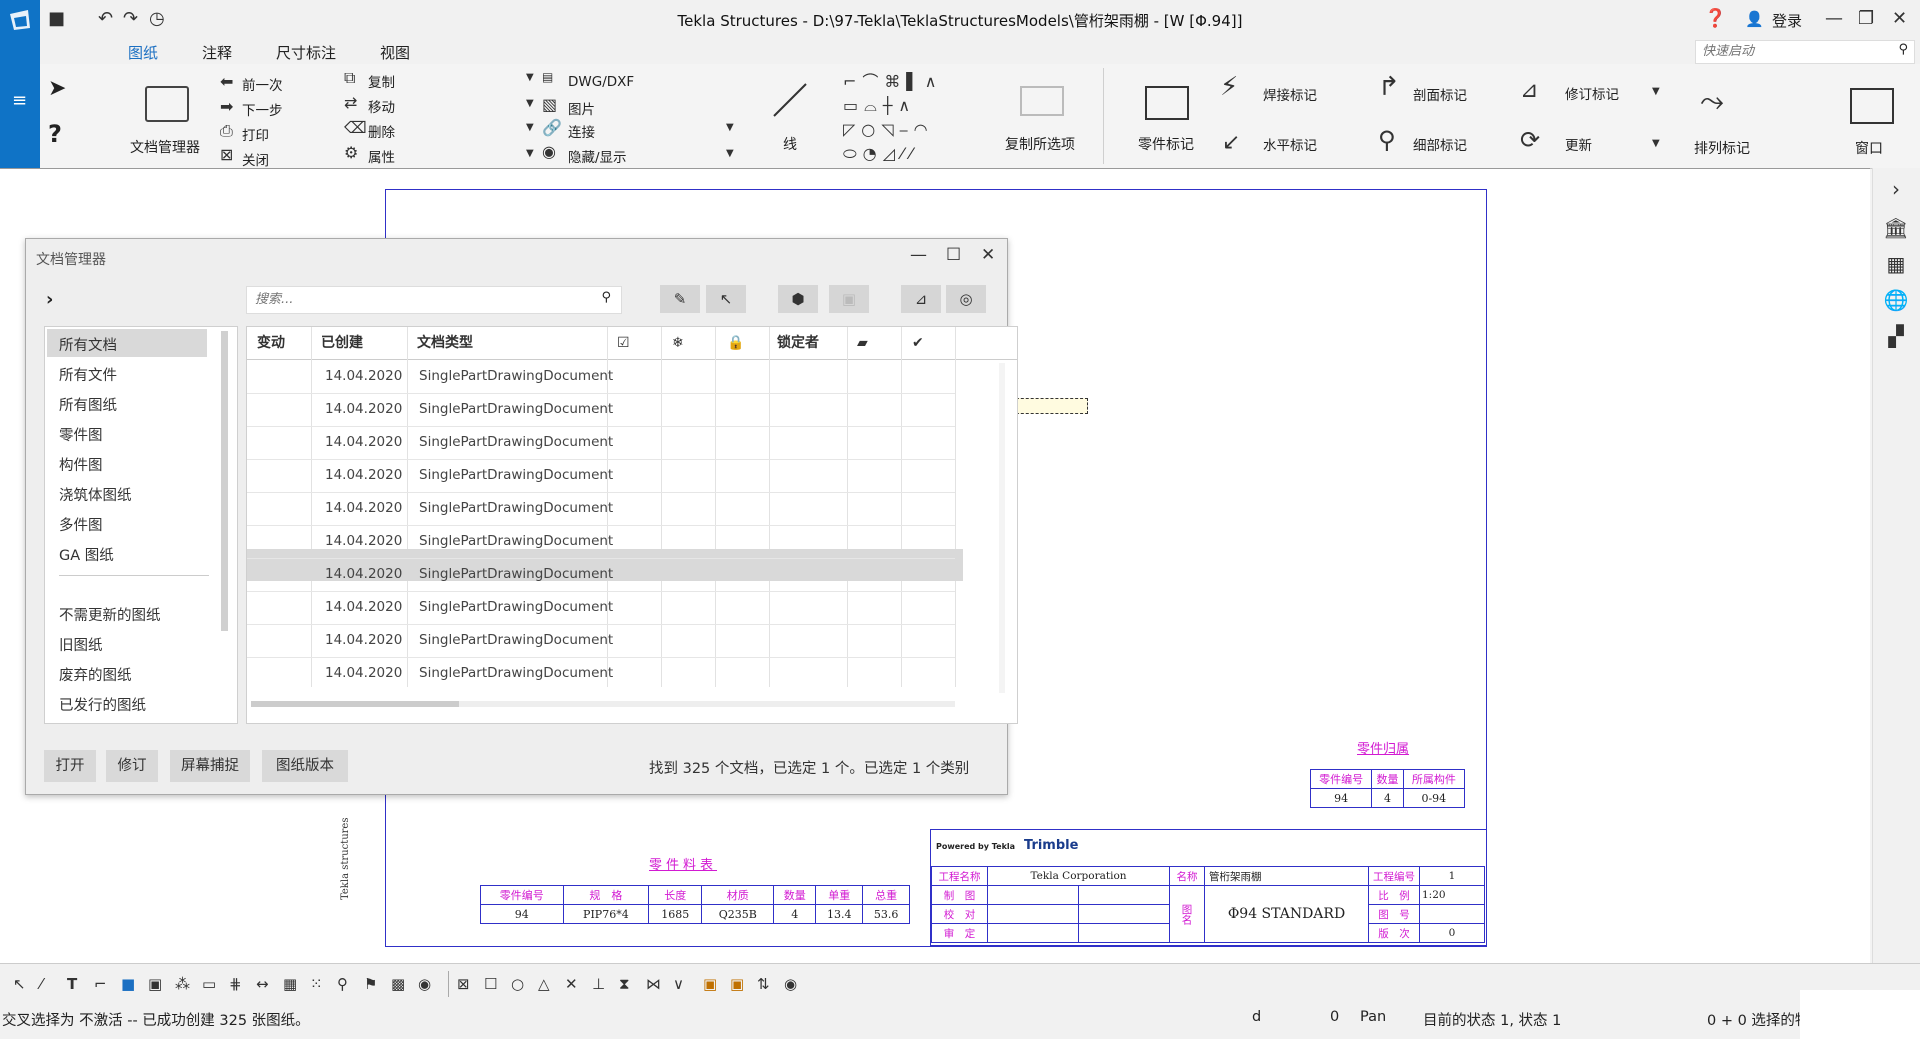 Image resolution: width=1920 pixels, height=1039 pixels. Describe the element at coordinates (790, 984) in the screenshot. I see `snap-visibility-icon: ◉` at that location.